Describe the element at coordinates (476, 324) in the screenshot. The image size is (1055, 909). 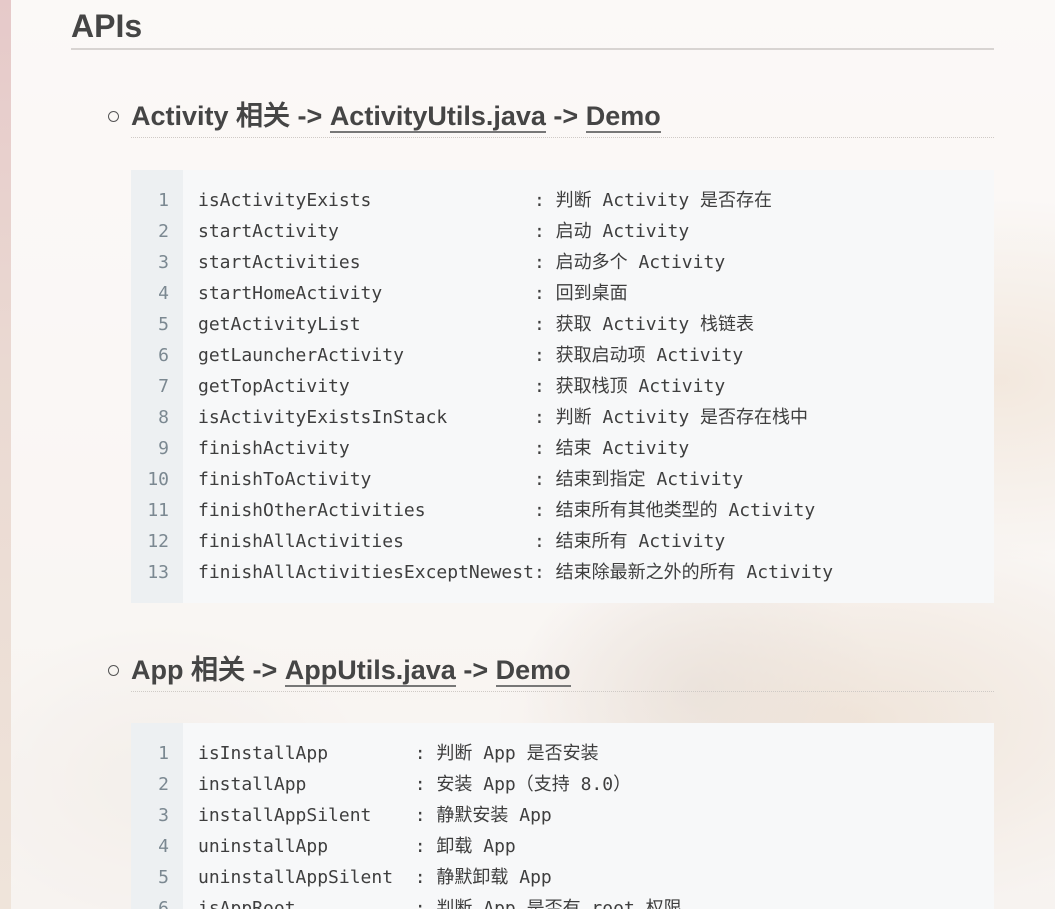
I see `code-text: getActivityList : 获取 Activity 栈链表` at that location.